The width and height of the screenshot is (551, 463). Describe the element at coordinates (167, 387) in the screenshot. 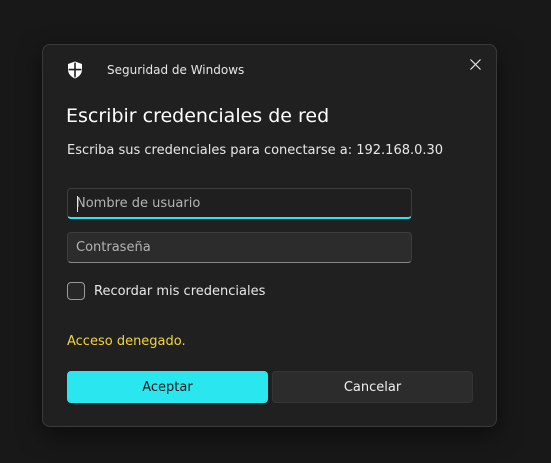

I see `accept-button: Aceptar` at that location.